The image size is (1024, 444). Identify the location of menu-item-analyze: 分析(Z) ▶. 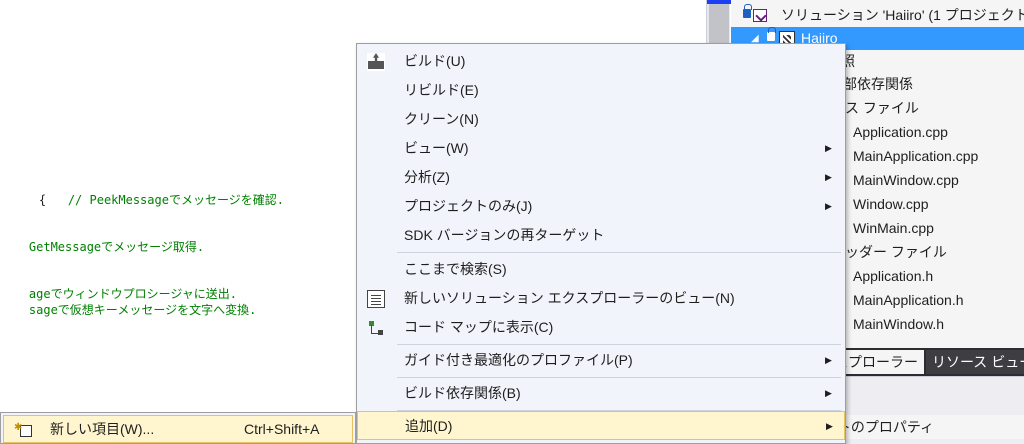
(601, 177).